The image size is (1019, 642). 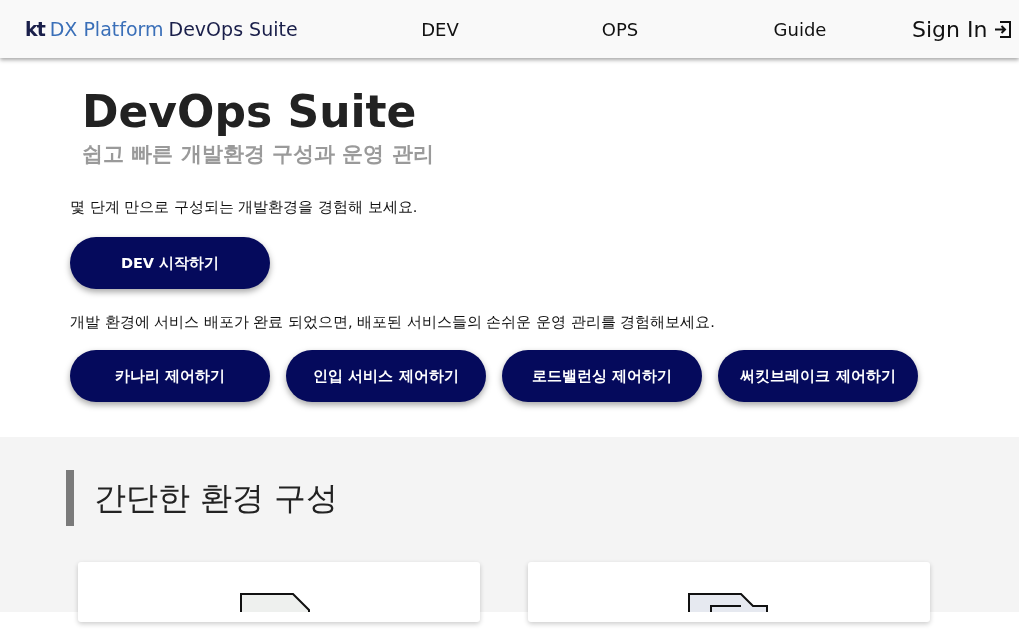 What do you see at coordinates (386, 376) in the screenshot?
I see `ops-control-button: 인입 서비스 제어하기` at bounding box center [386, 376].